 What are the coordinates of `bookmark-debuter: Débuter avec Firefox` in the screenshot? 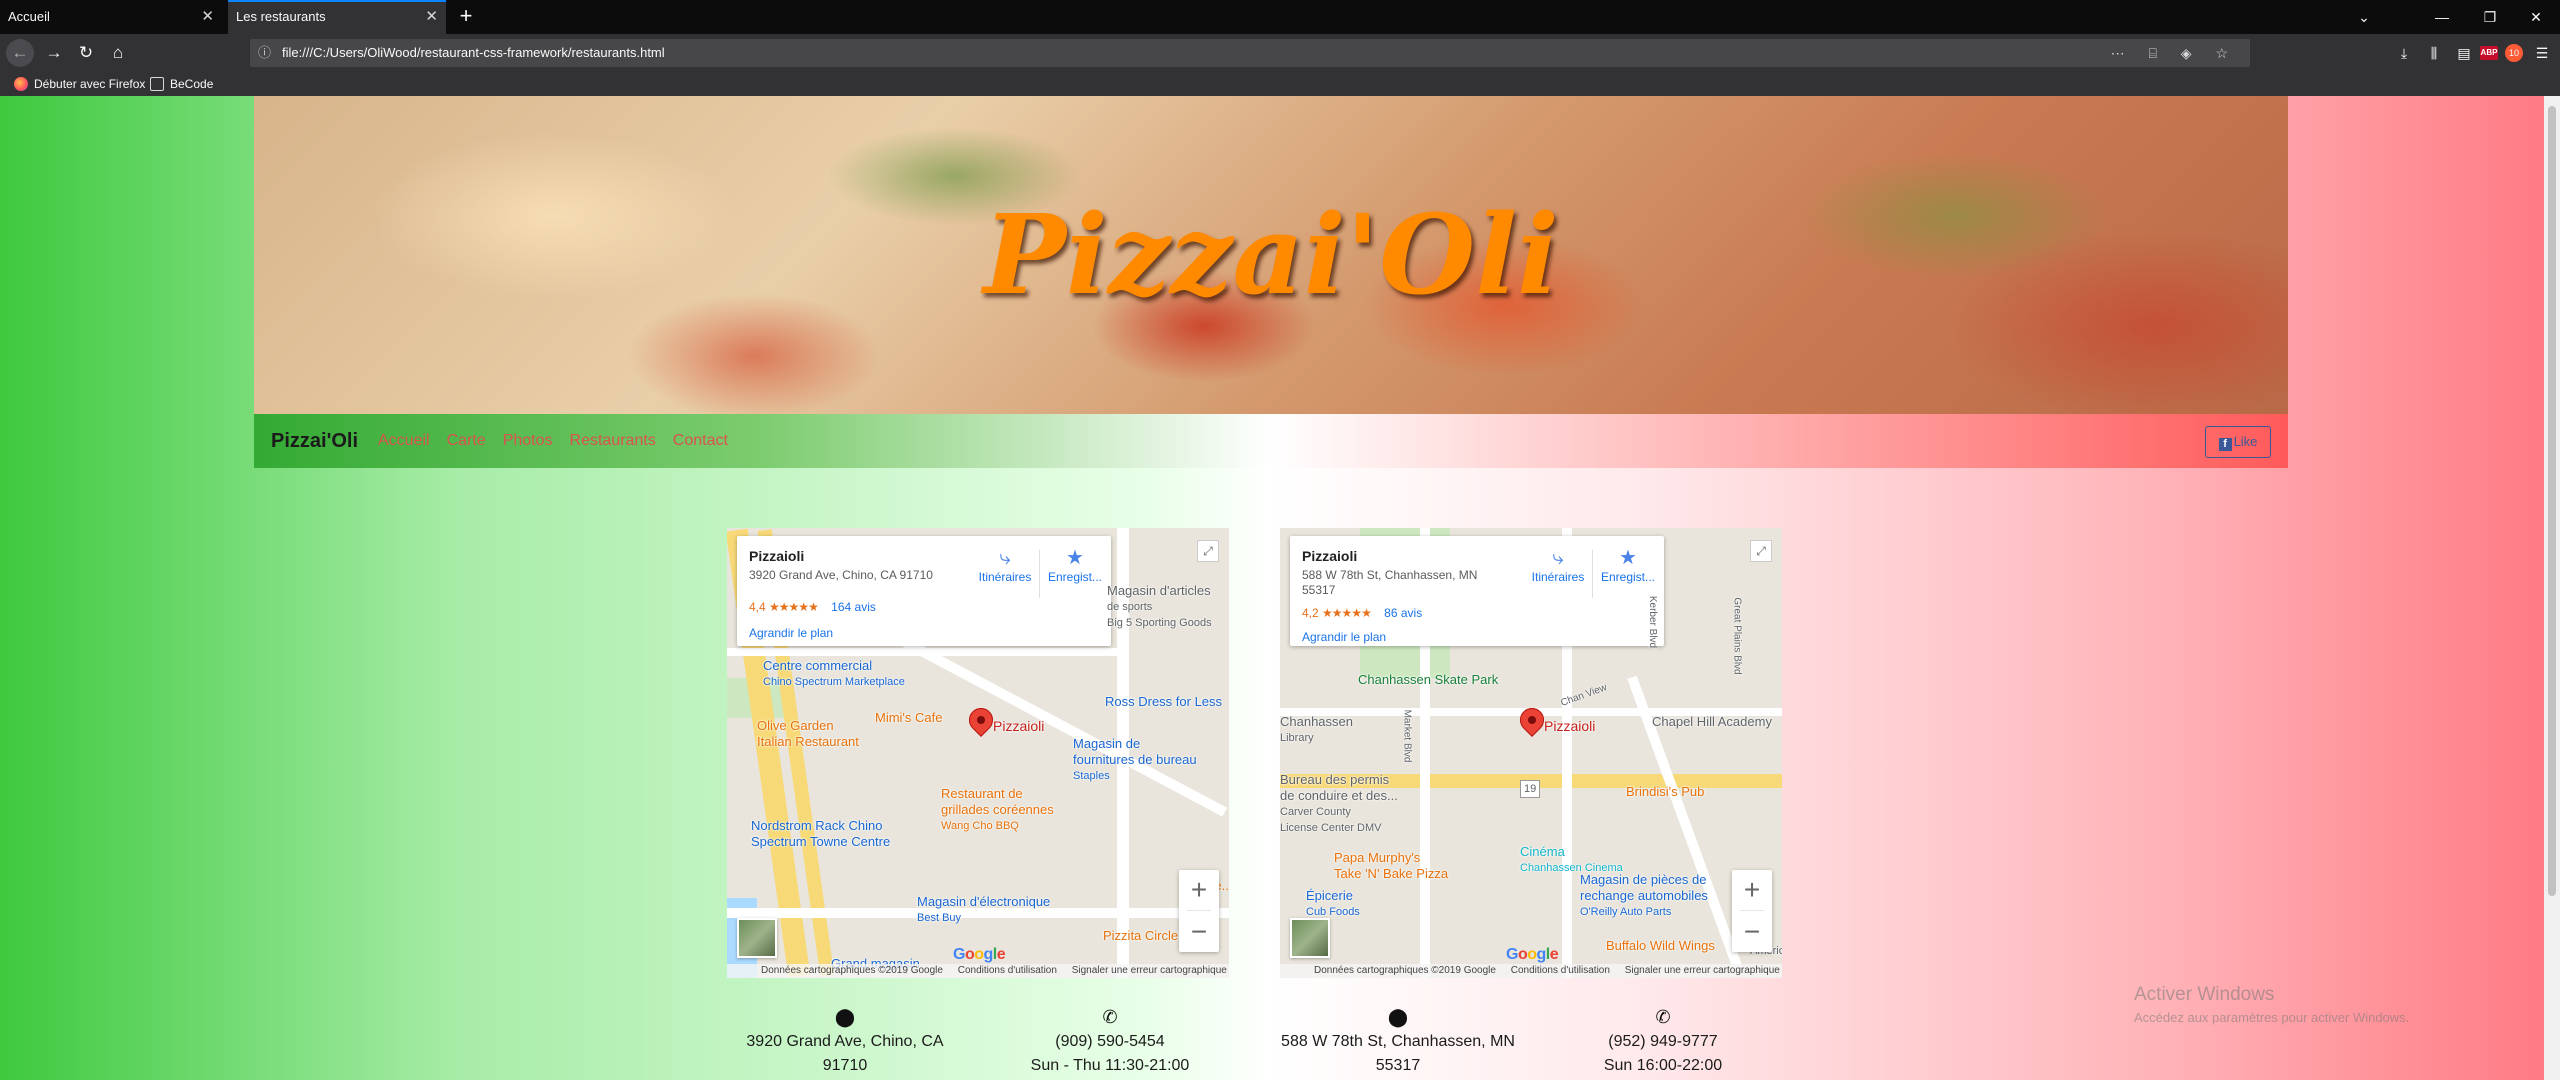 It's located at (79, 84).